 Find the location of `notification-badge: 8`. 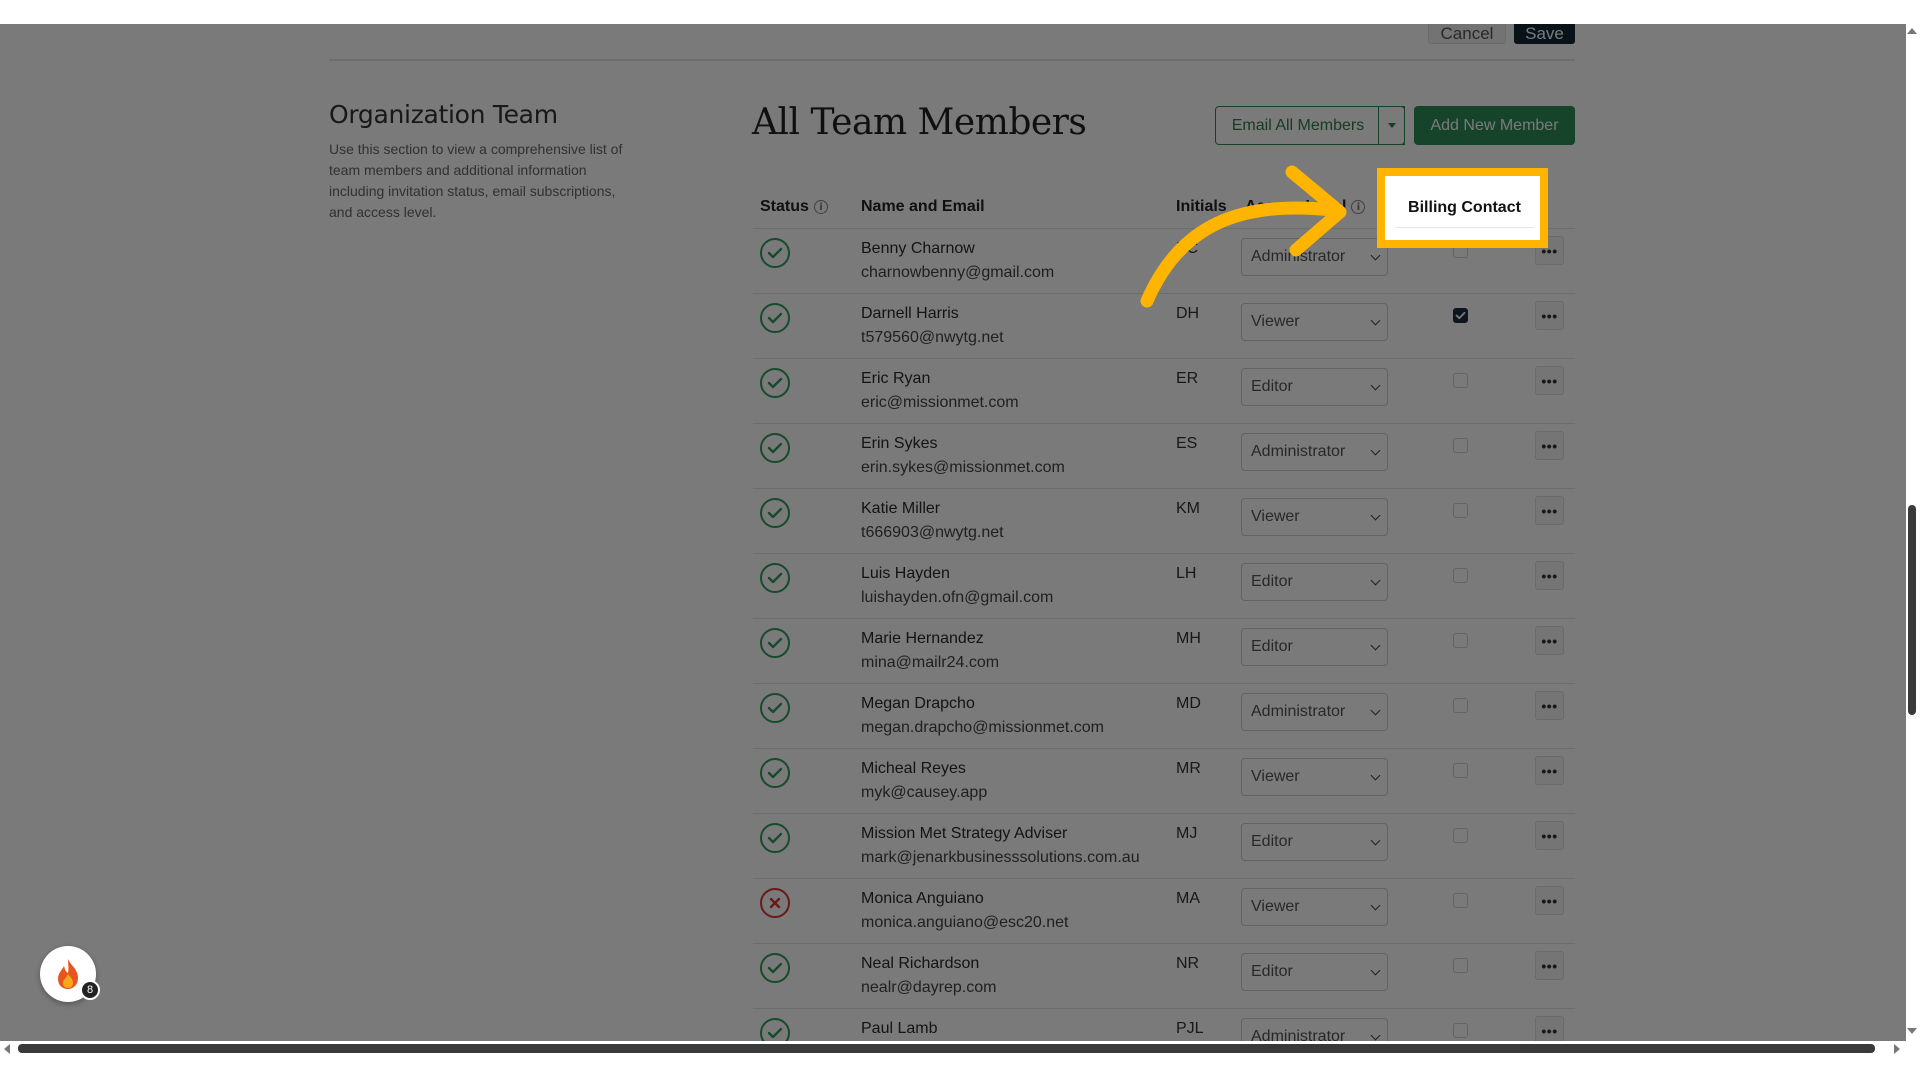

notification-badge: 8 is located at coordinates (90, 990).